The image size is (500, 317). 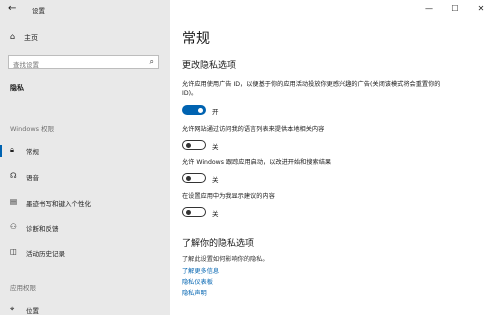 I want to click on page-title: 常规, so click(x=196, y=39).